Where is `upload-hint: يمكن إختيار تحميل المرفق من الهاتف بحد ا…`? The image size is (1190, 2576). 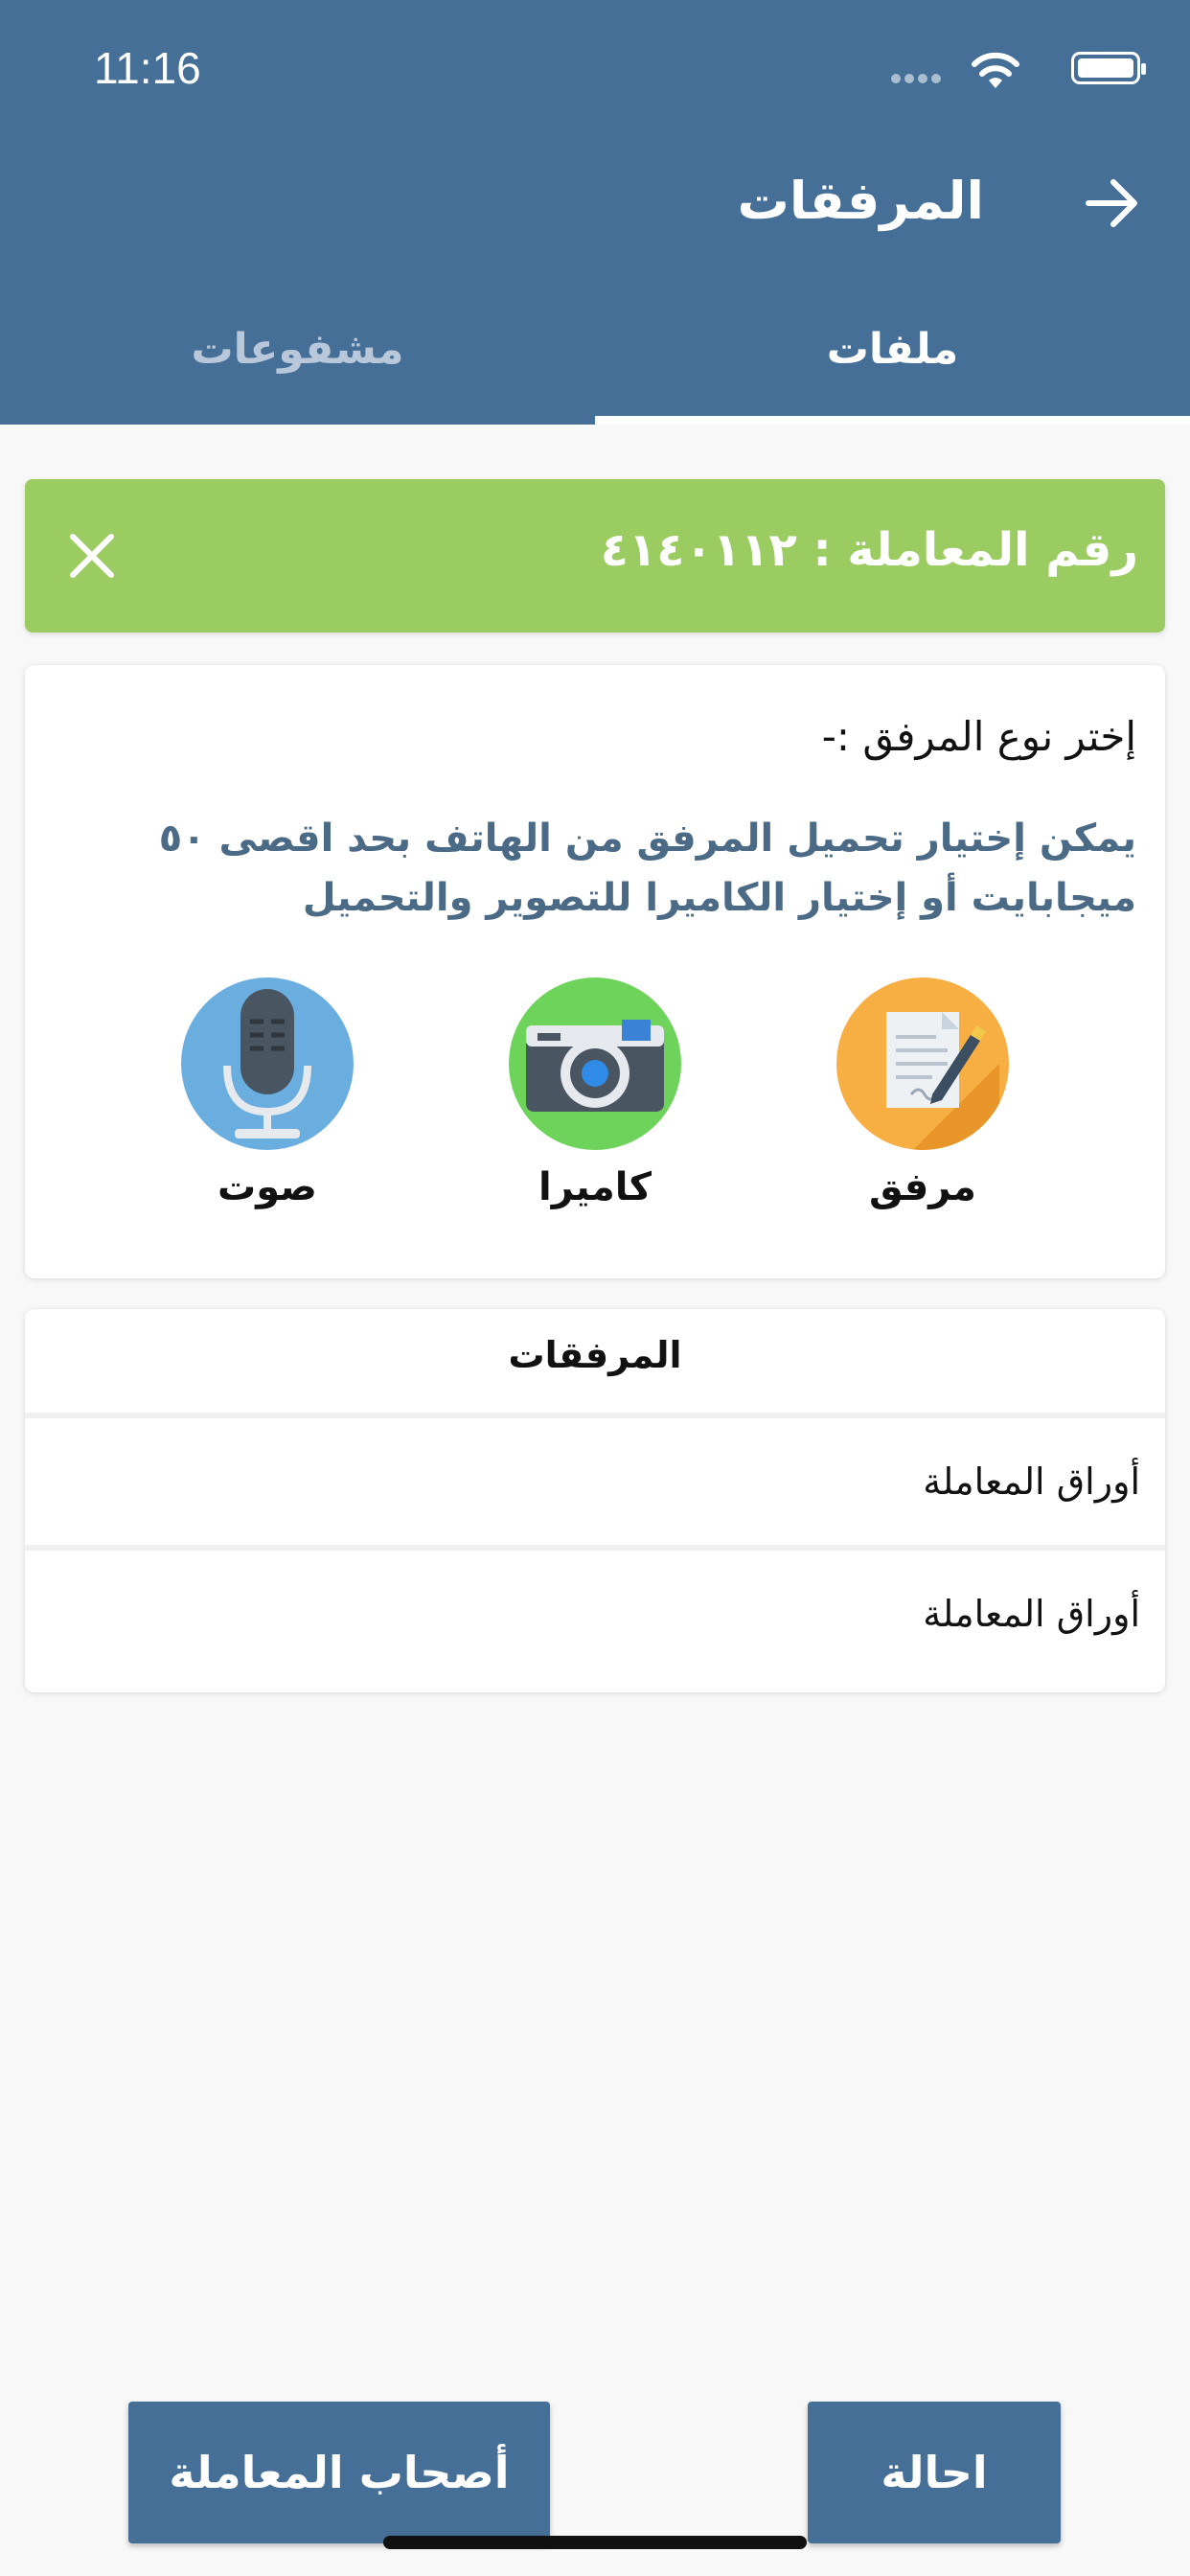
upload-hint: يمكن إختيار تحميل المرفق من الهاتف بحد ا… is located at coordinates (647, 868).